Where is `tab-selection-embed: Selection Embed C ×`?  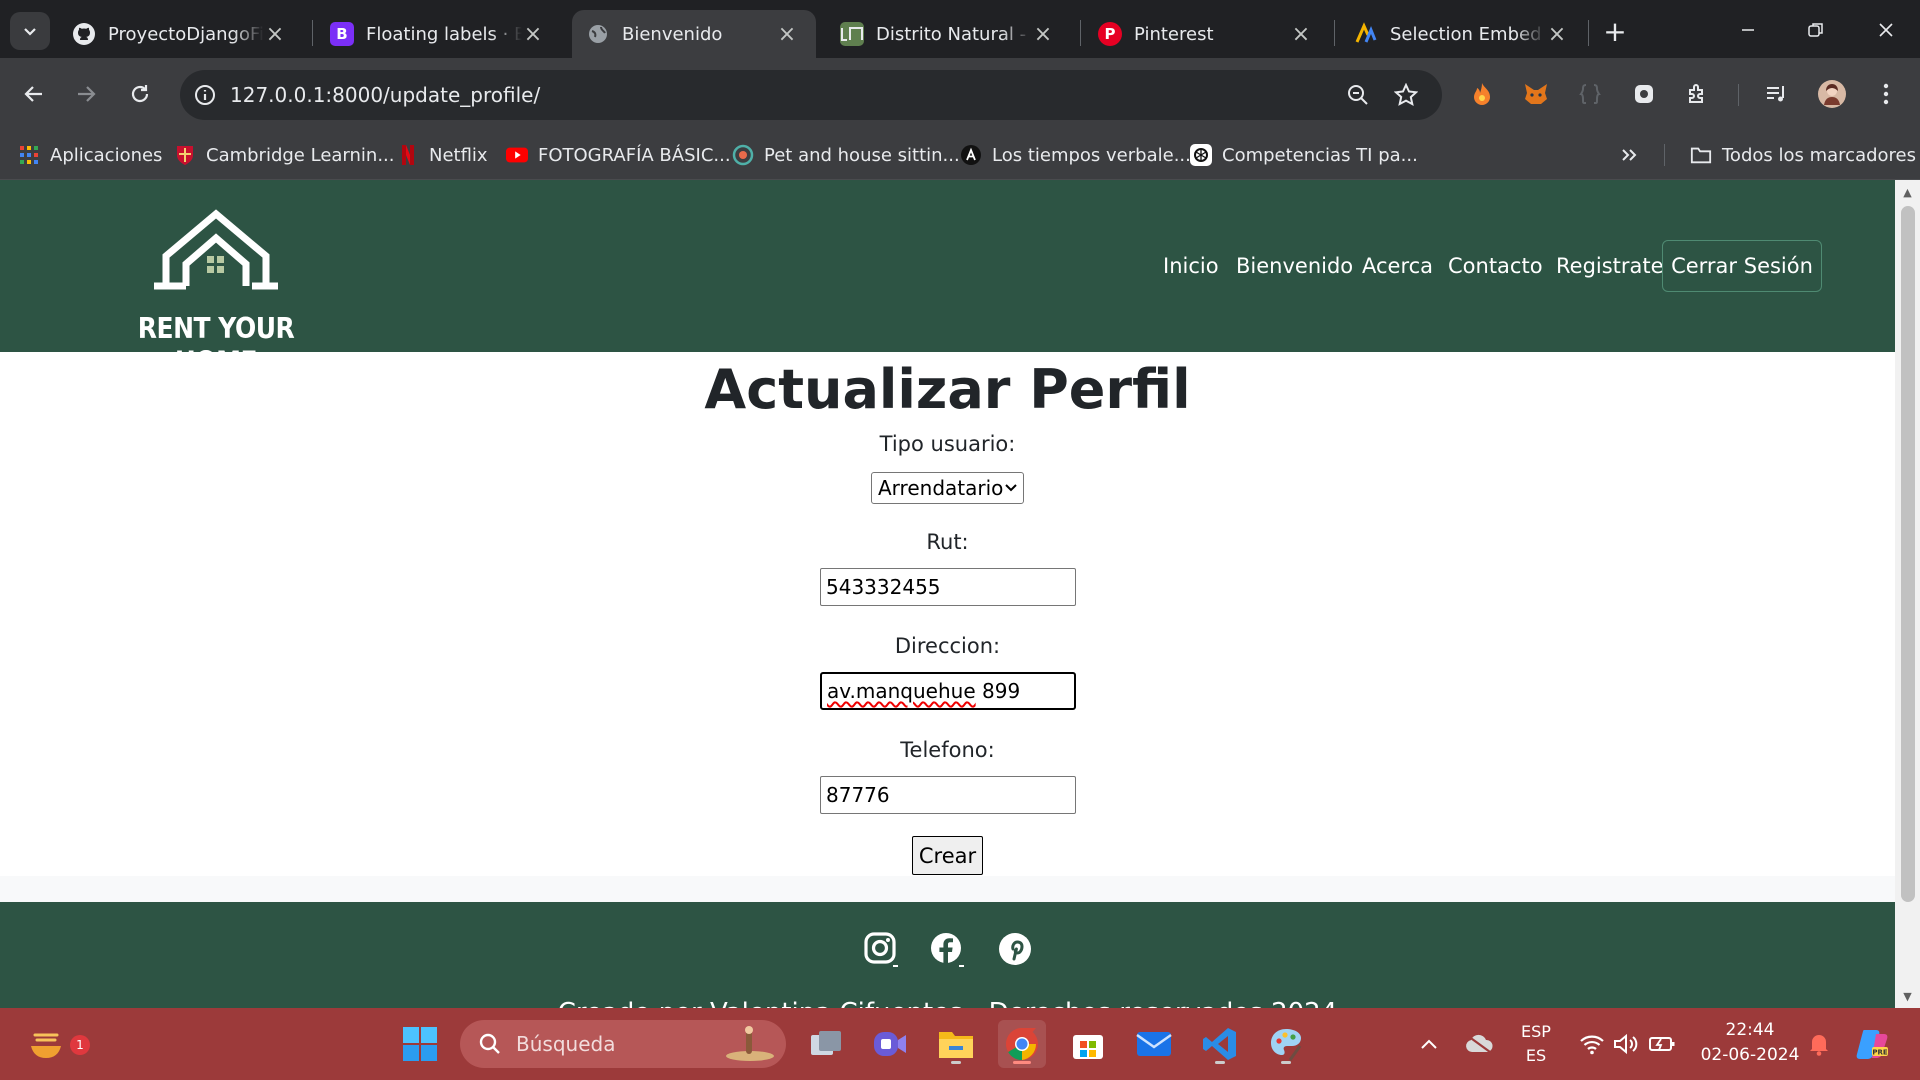 tab-selection-embed: Selection Embed C × is located at coordinates (1463, 34).